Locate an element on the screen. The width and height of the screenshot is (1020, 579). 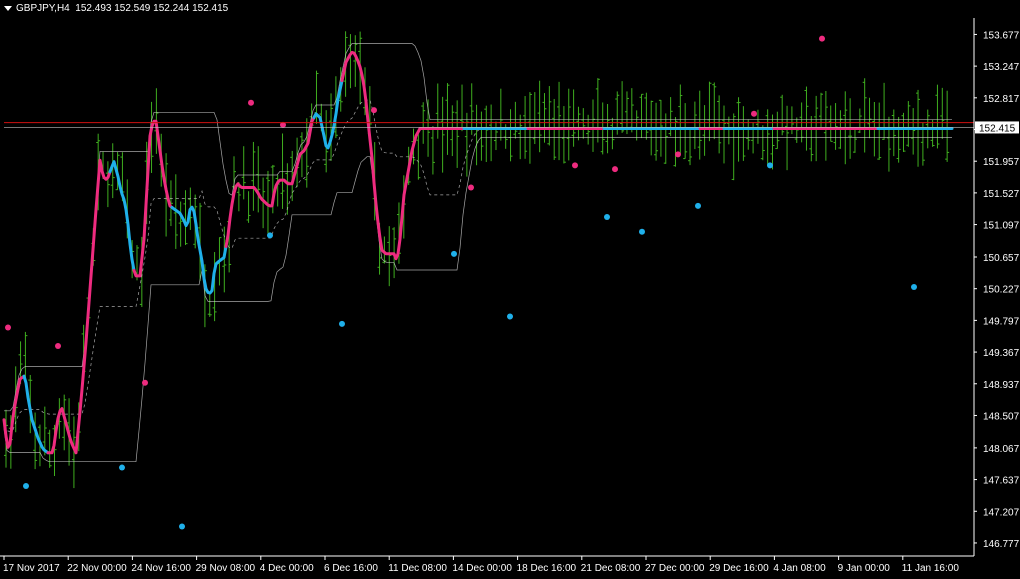
x-tick-label: 9 Jan 00:00 is located at coordinates (864, 568).